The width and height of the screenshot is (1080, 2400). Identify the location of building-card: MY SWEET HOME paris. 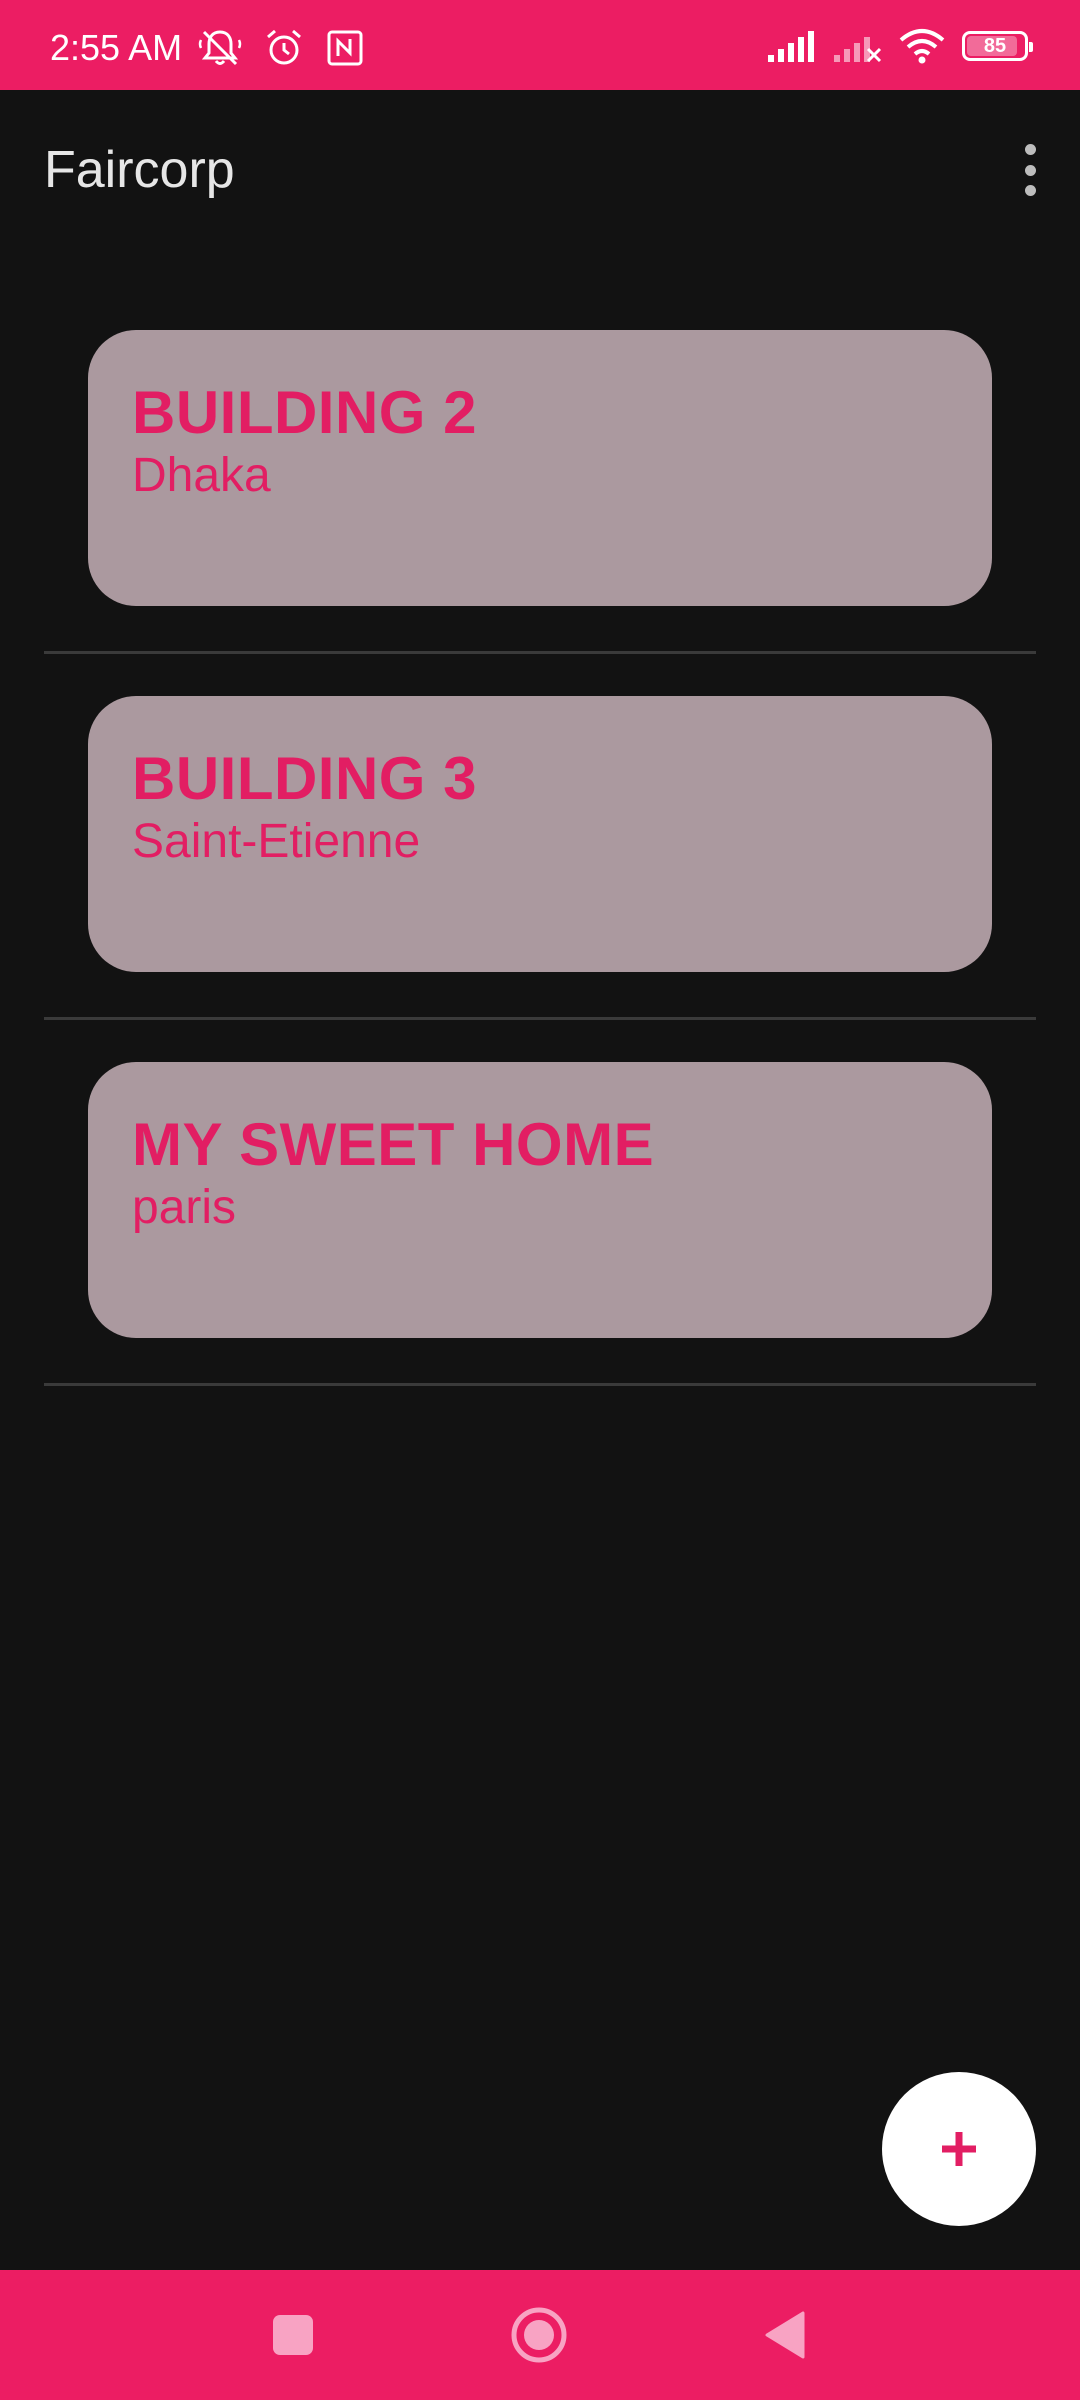
(540, 1200).